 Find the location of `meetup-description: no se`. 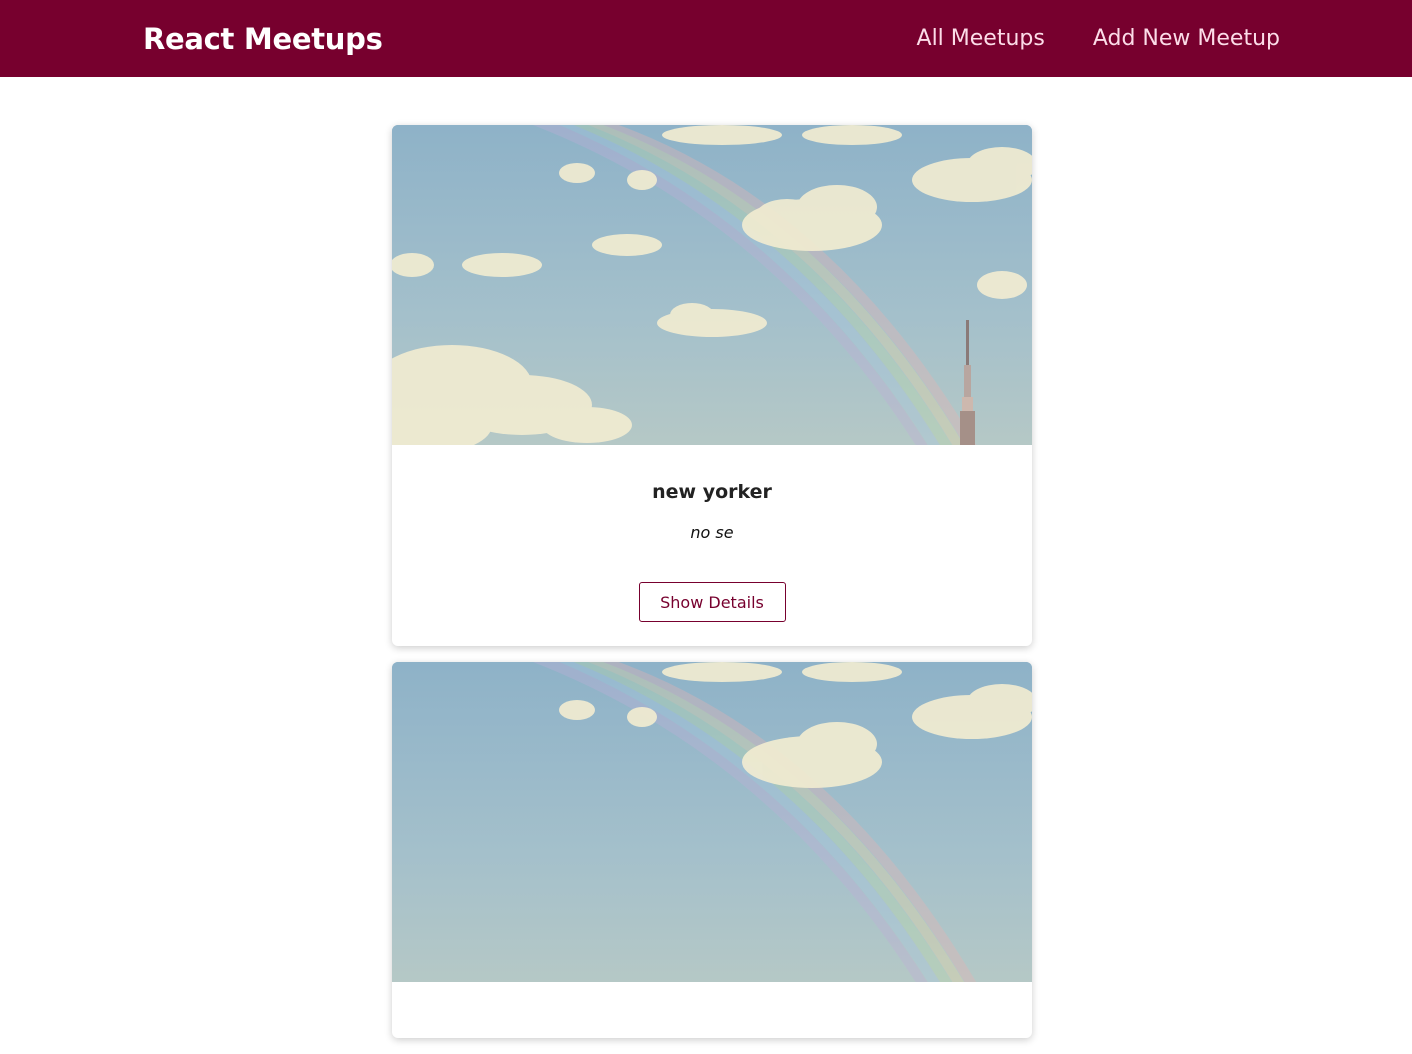

meetup-description: no se is located at coordinates (712, 532).